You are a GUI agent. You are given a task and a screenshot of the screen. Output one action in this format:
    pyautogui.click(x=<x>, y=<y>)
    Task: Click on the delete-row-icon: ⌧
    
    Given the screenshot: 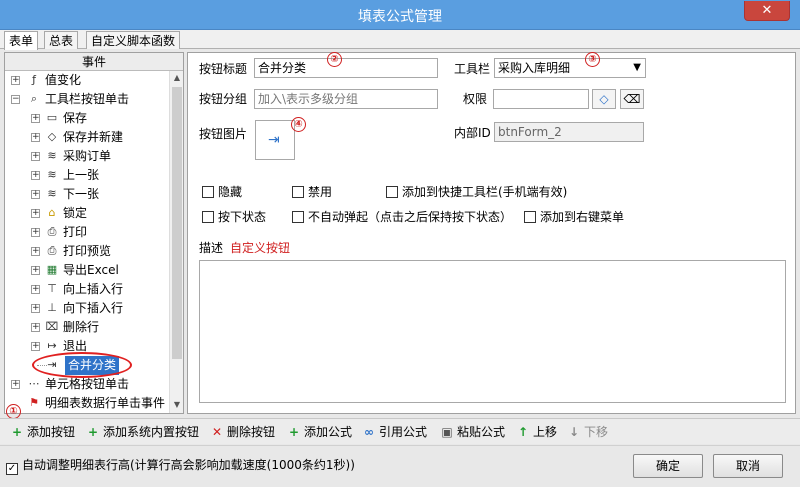 What is the action you would take?
    pyautogui.click(x=52, y=326)
    